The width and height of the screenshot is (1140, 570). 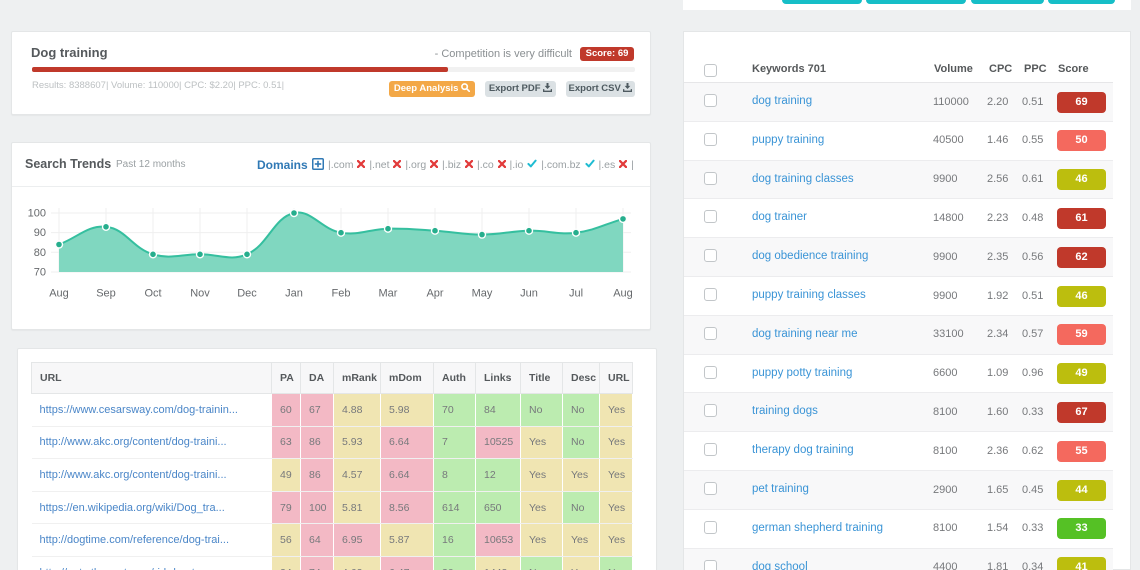 I want to click on svg-text: Mar, so click(x=388, y=294).